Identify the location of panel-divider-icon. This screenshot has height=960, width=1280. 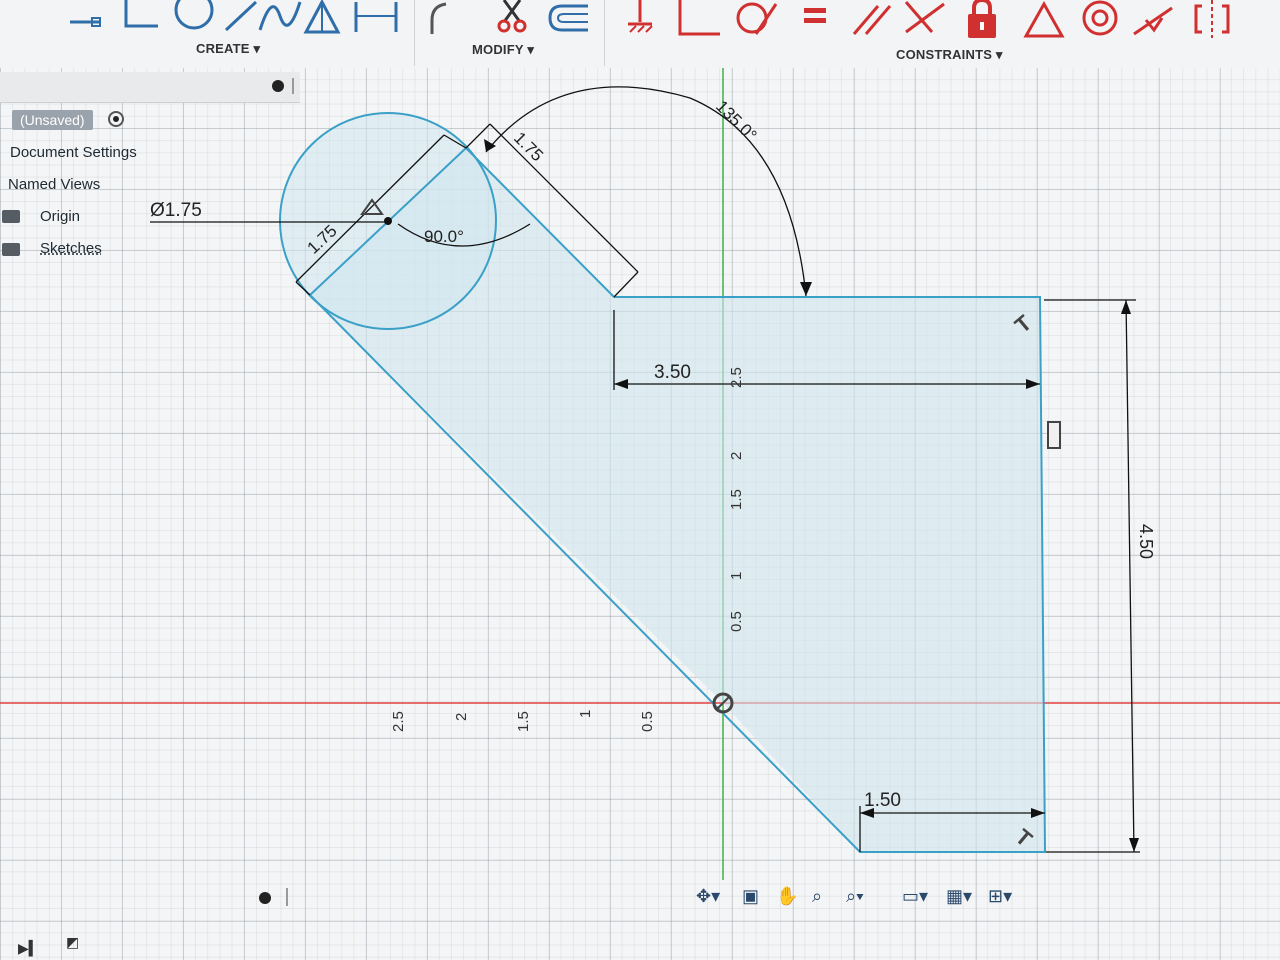
(287, 897).